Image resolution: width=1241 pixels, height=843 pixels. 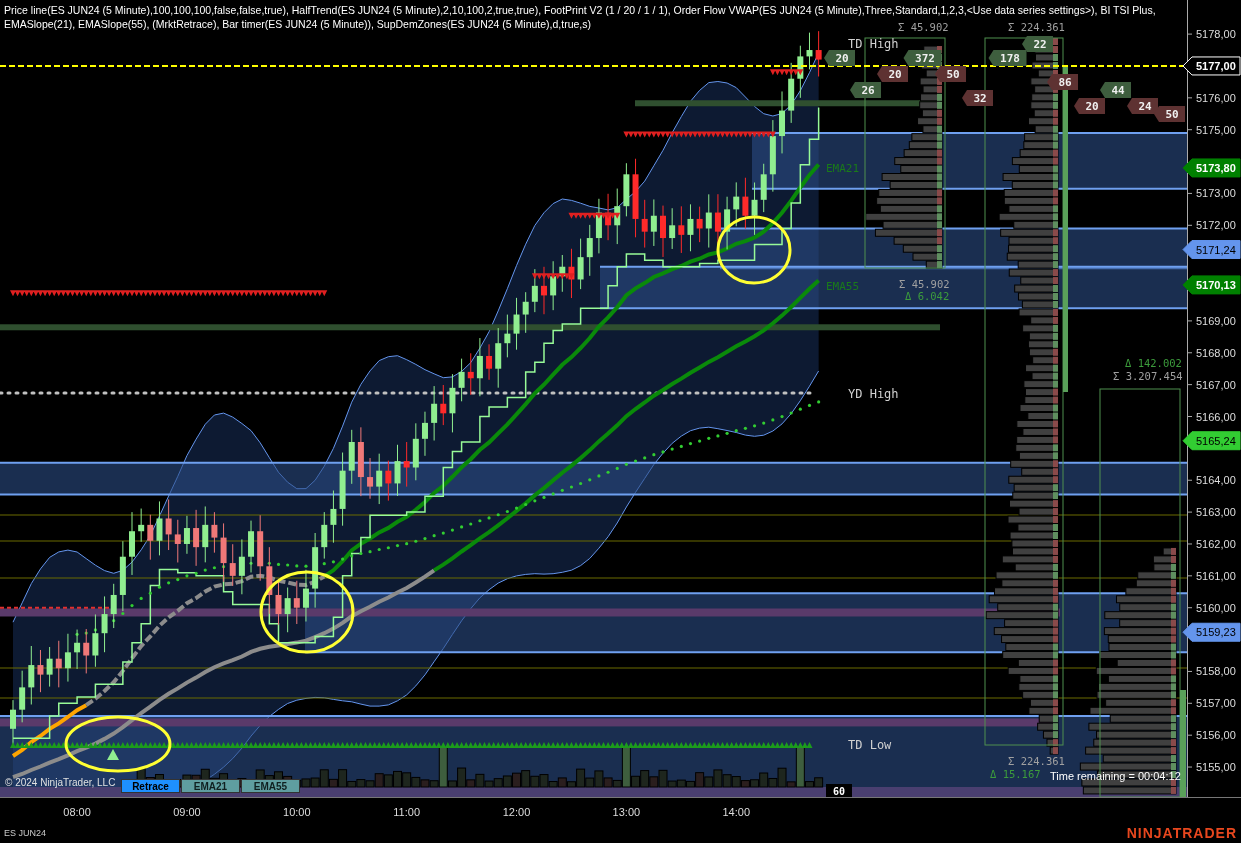 I want to click on indicator-legend: EMASlope(21), EMASlope(55), (MrktRetrace), Bar timer(ES JUN24 (5 Minute)), SupDemZones(ES JUN24 (5 Minute),d,true,s), so click(x=297, y=24).